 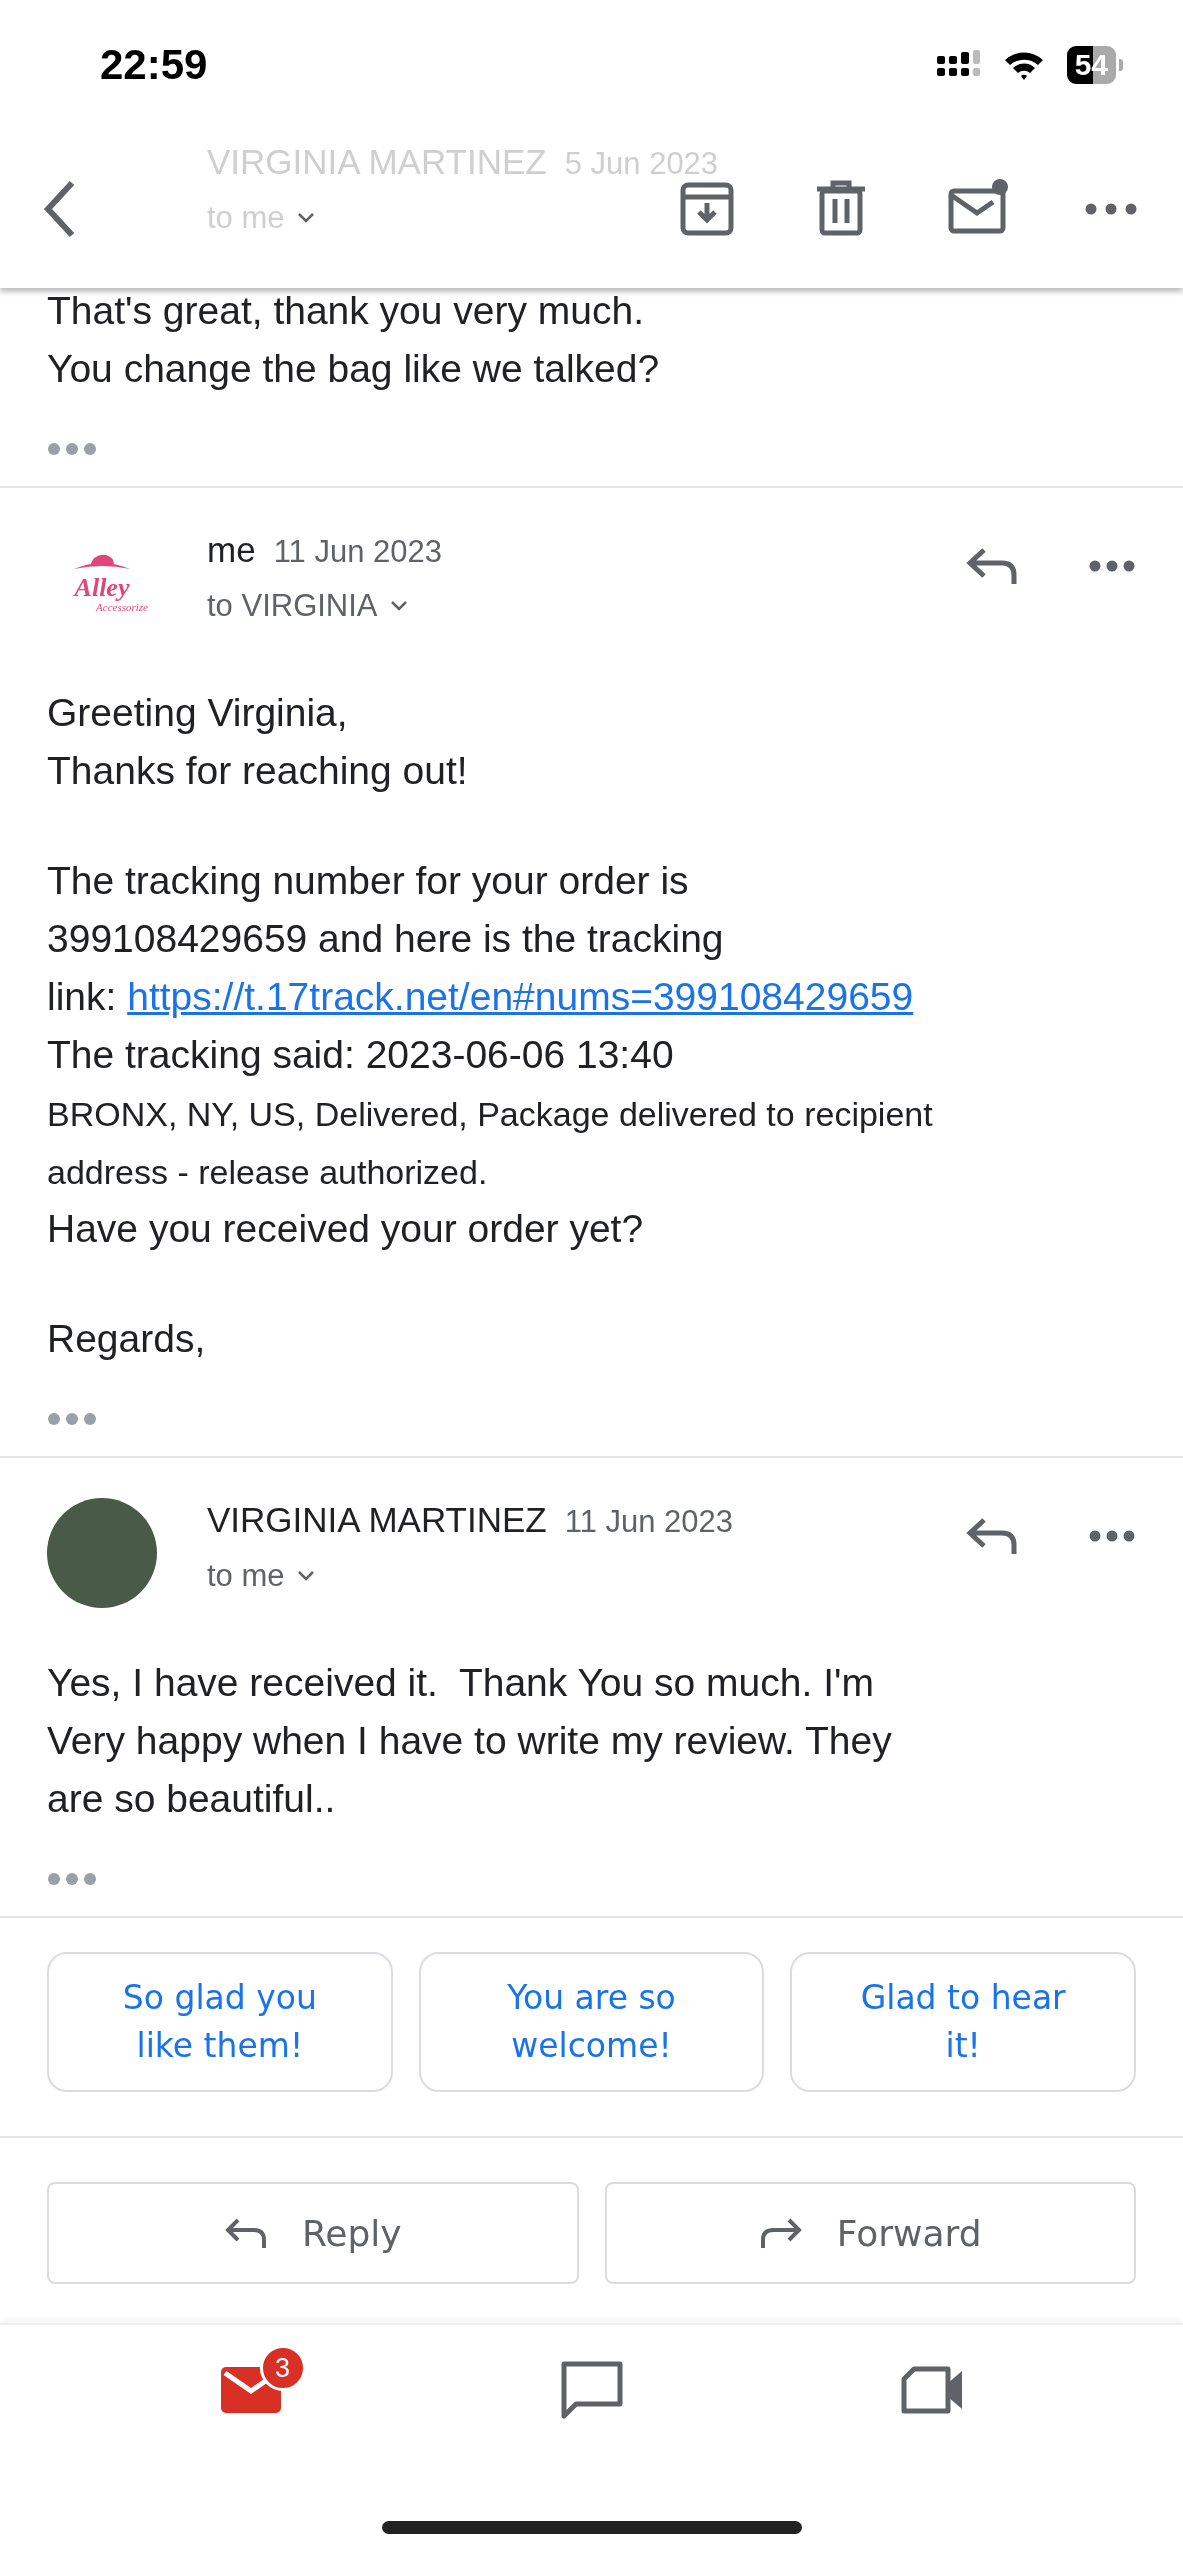 What do you see at coordinates (220, 2022) in the screenshot?
I see `smart-reply-button: So glad you like them!` at bounding box center [220, 2022].